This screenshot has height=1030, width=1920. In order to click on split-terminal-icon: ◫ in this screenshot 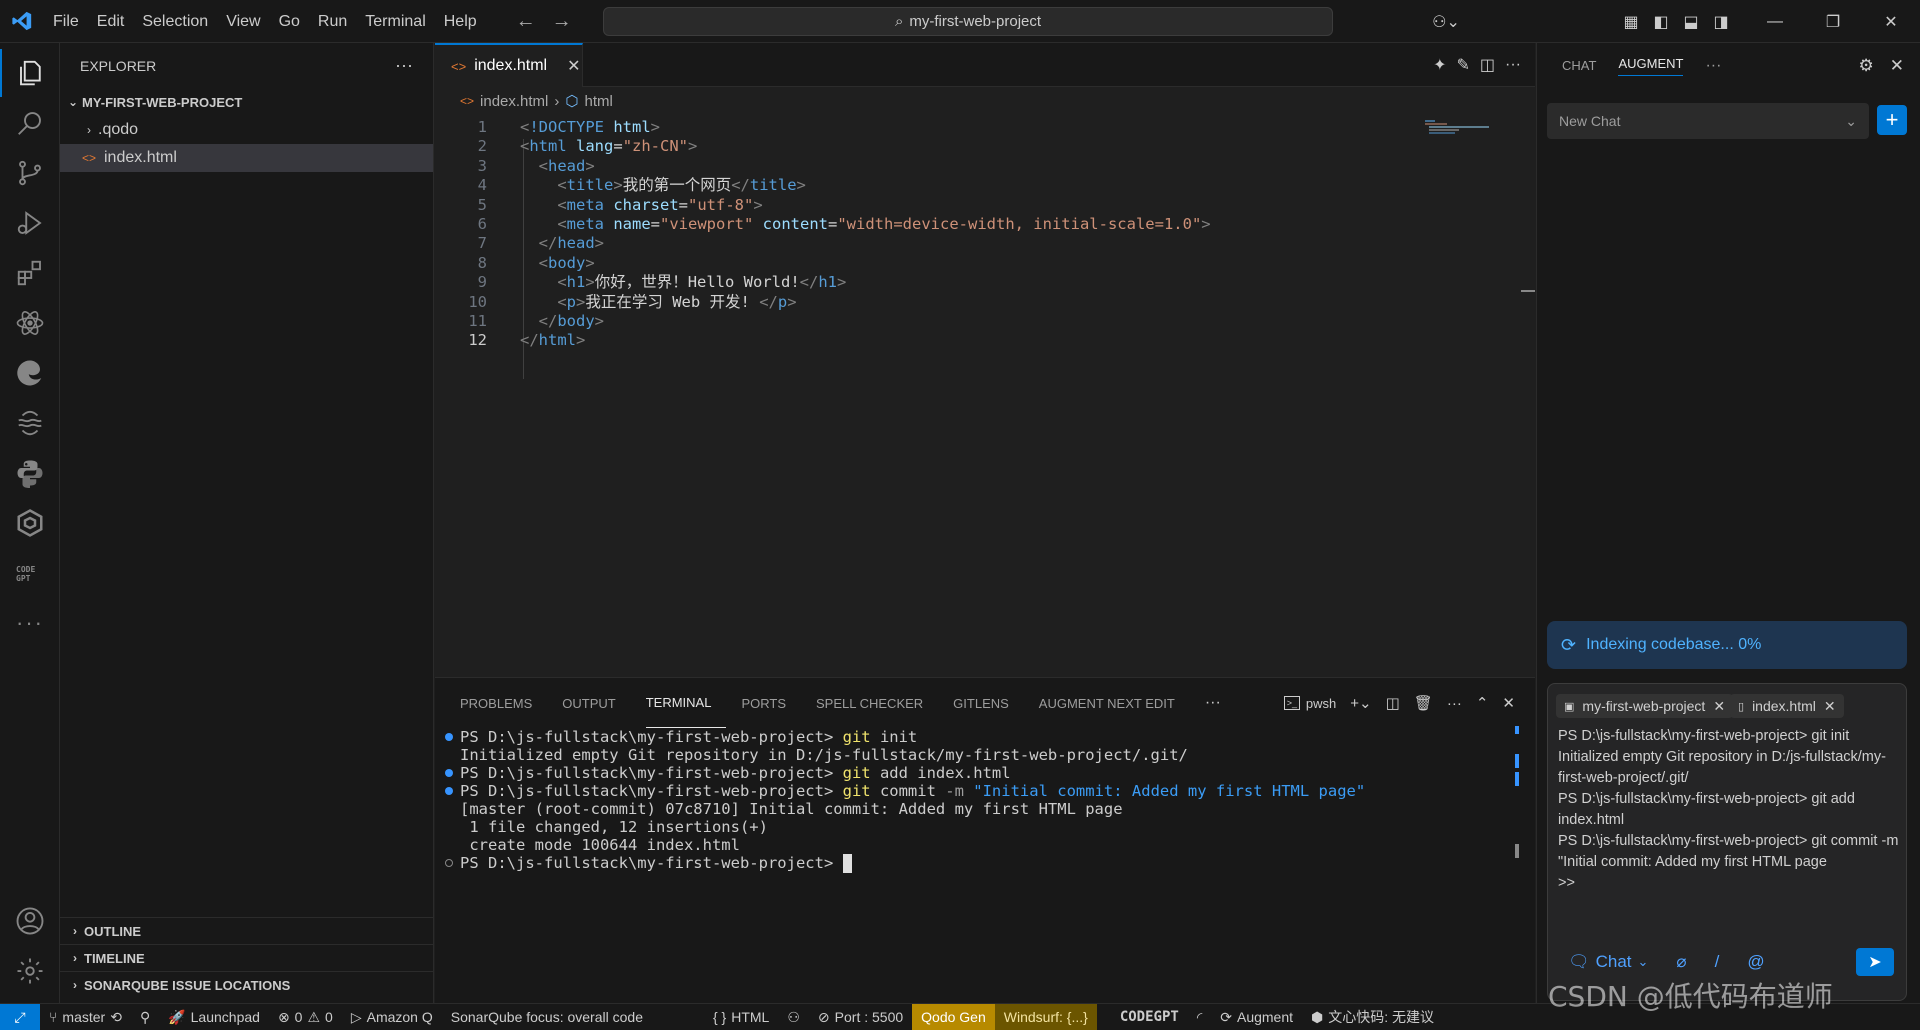, I will do `click(1393, 703)`.